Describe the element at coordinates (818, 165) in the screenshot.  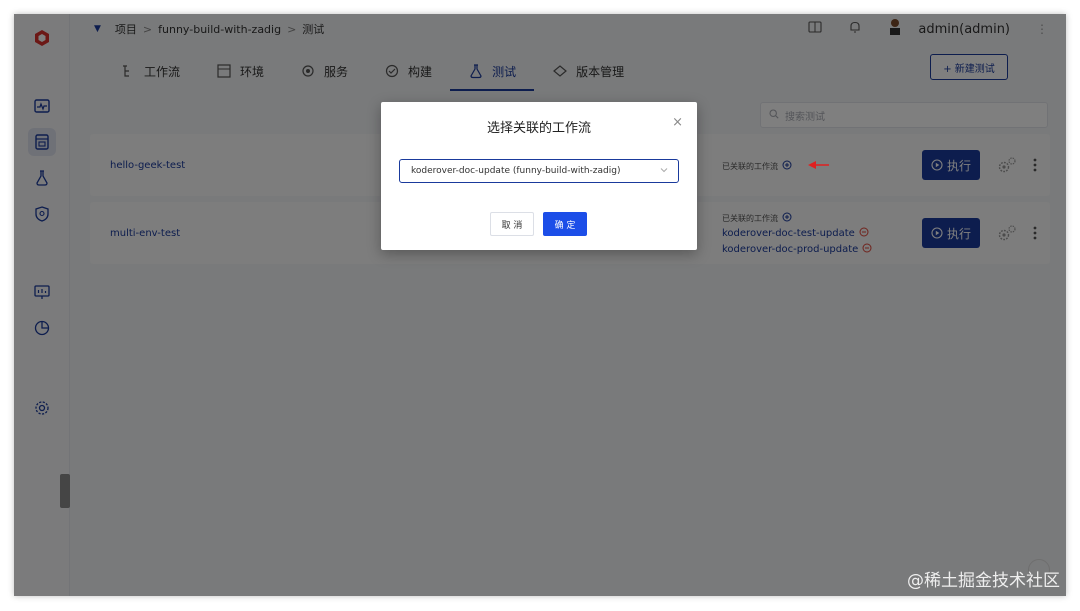
I see `annotation-arrow-icon` at that location.